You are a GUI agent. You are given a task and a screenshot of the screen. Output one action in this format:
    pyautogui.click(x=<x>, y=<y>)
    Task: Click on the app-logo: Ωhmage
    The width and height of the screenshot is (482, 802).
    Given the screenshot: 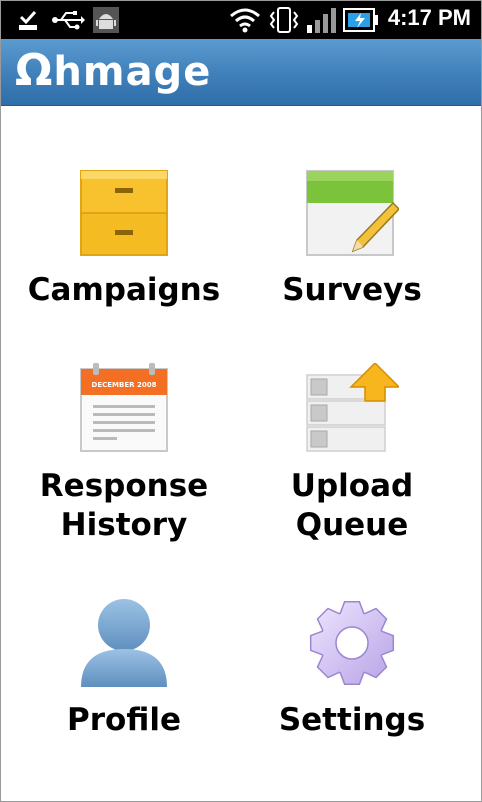 What is the action you would take?
    pyautogui.click(x=113, y=70)
    